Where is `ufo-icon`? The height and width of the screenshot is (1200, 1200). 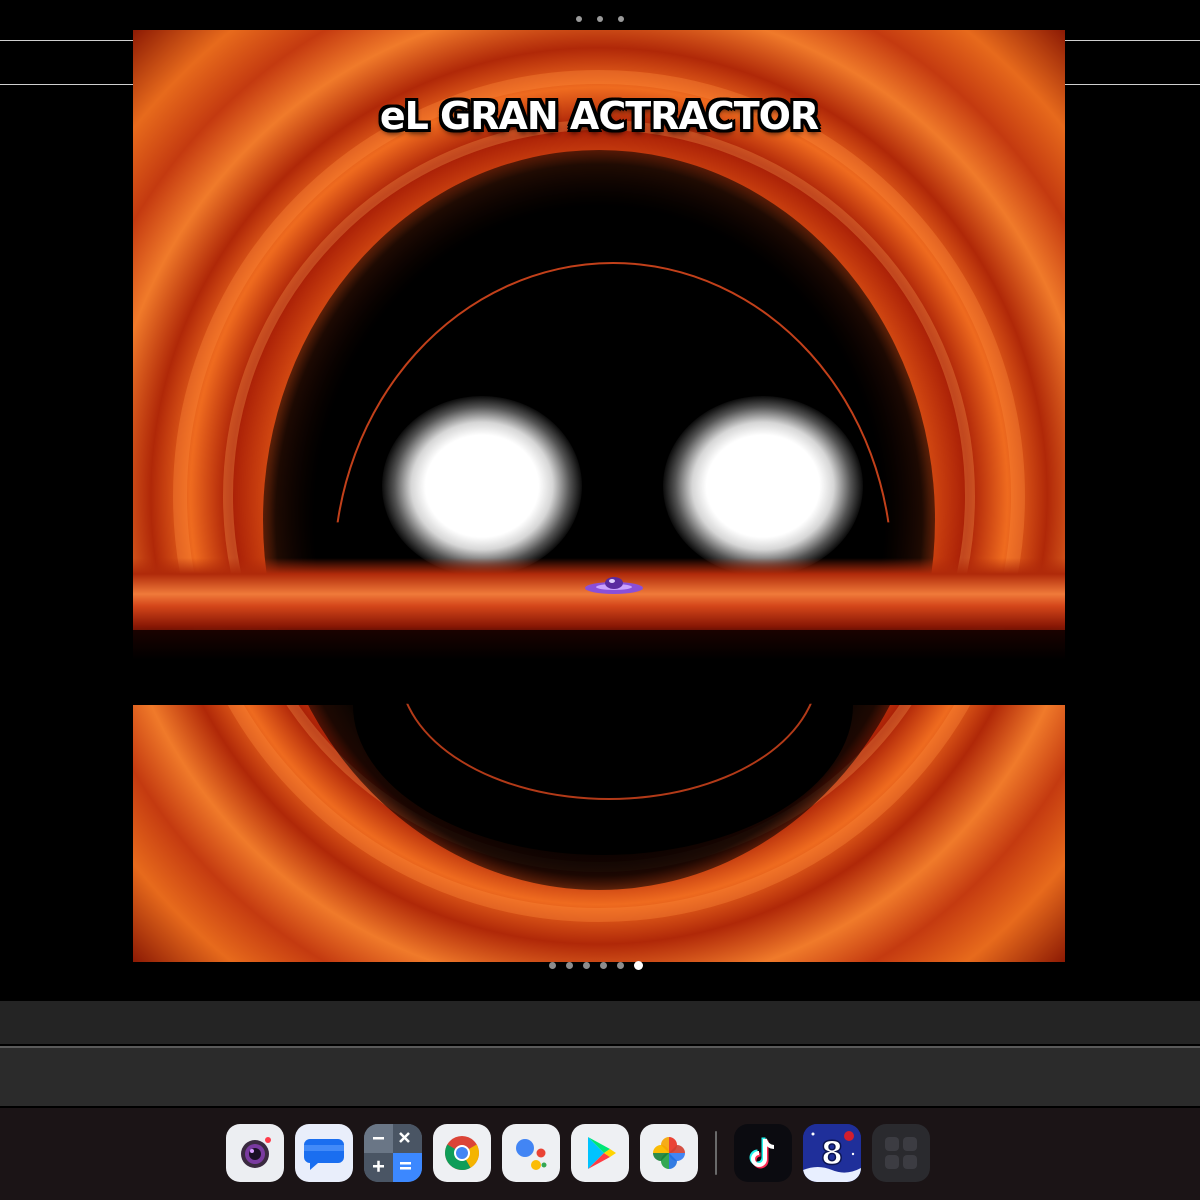
ufo-icon is located at coordinates (614, 585).